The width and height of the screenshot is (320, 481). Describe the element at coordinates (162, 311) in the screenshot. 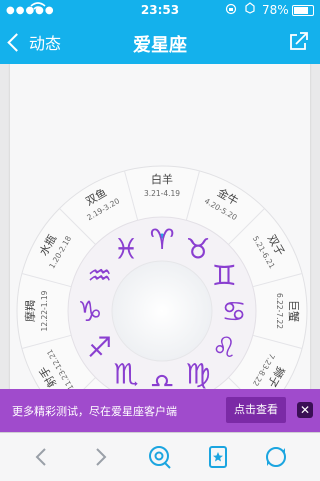

I see `center-disc` at that location.